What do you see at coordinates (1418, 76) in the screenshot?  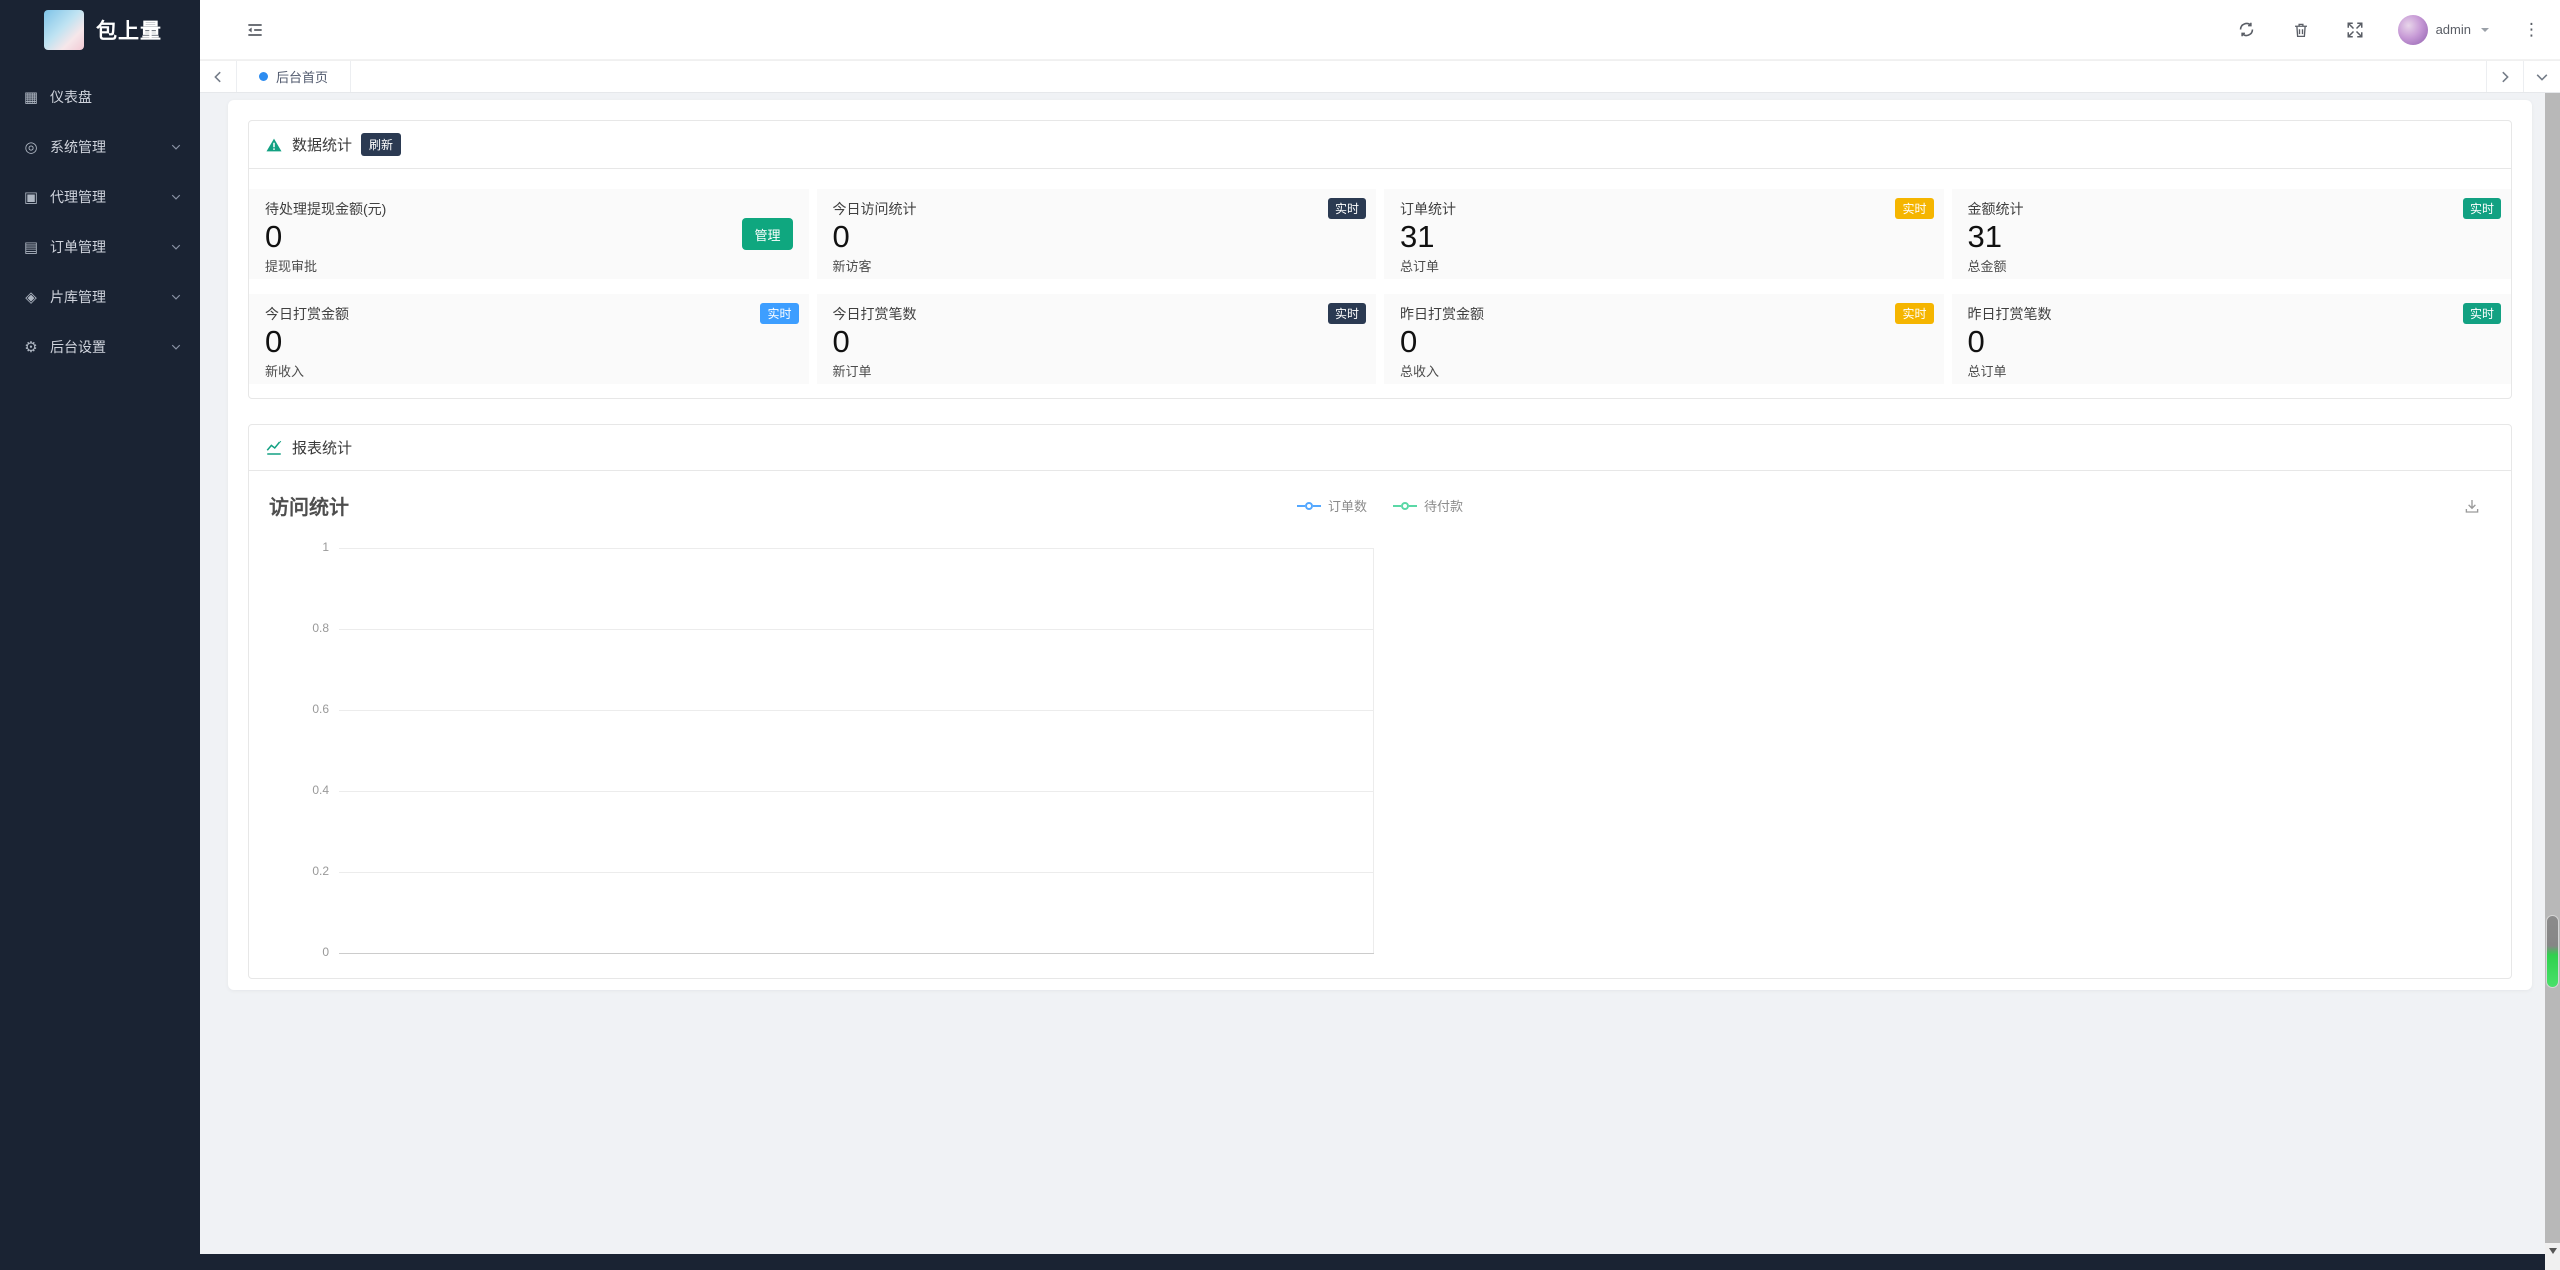 I see `tab-spacer` at bounding box center [1418, 76].